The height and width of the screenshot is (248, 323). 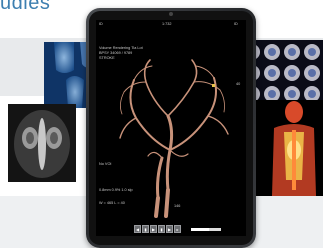 What do you see at coordinates (169, 229) in the screenshot?
I see `toolbar-button-fifth: ▶` at bounding box center [169, 229].